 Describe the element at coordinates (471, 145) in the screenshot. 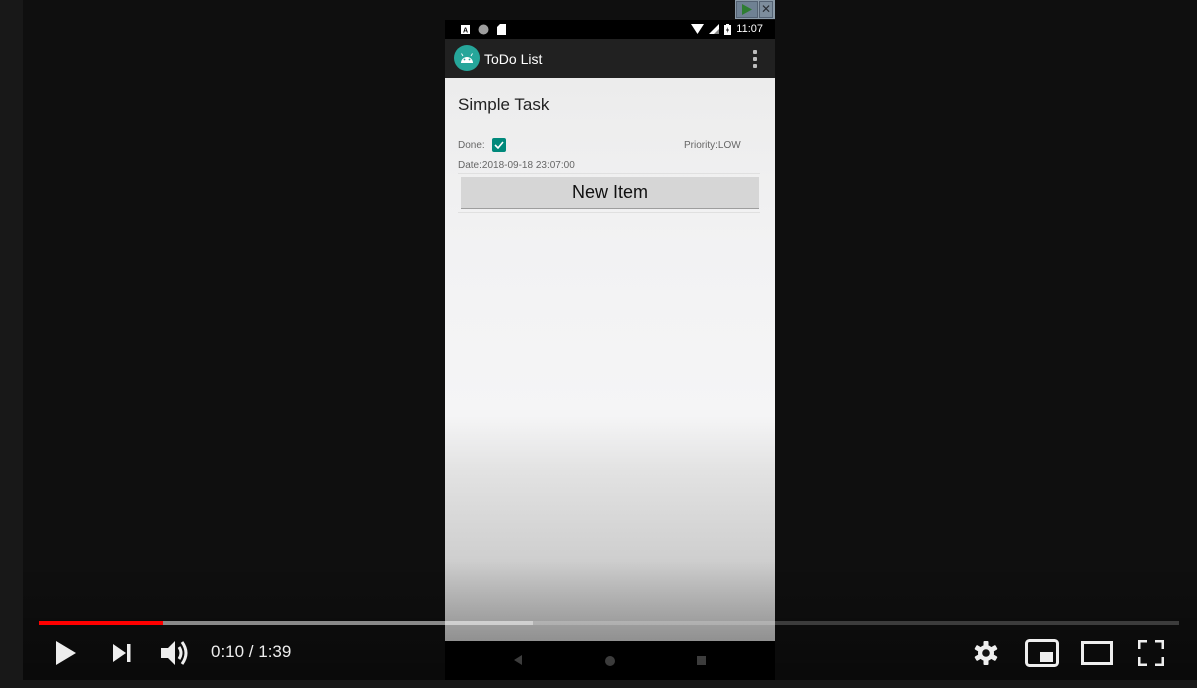

I see `done-label: Done:` at that location.